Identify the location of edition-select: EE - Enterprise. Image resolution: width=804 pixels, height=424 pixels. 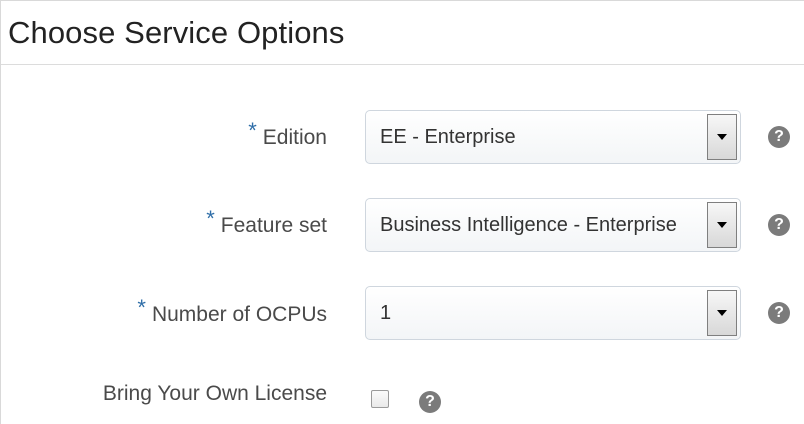
(553, 137).